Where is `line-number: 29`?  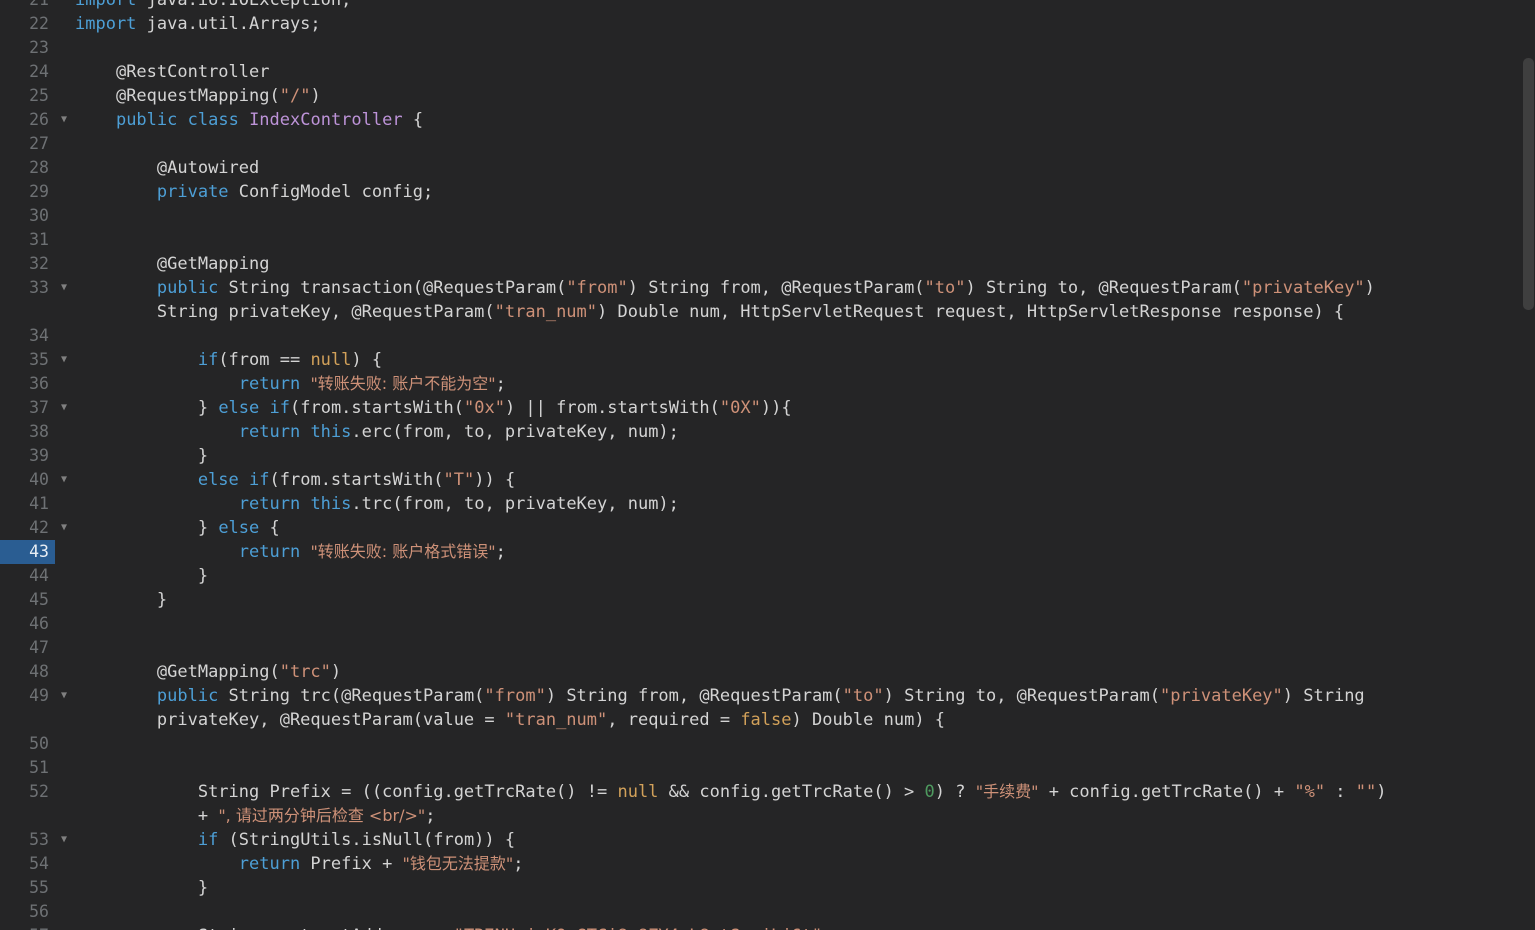 line-number: 29 is located at coordinates (27, 192).